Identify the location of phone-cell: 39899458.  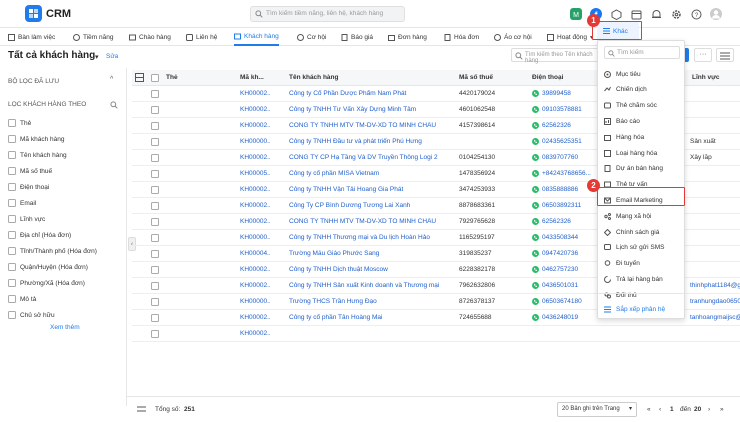
(567, 93).